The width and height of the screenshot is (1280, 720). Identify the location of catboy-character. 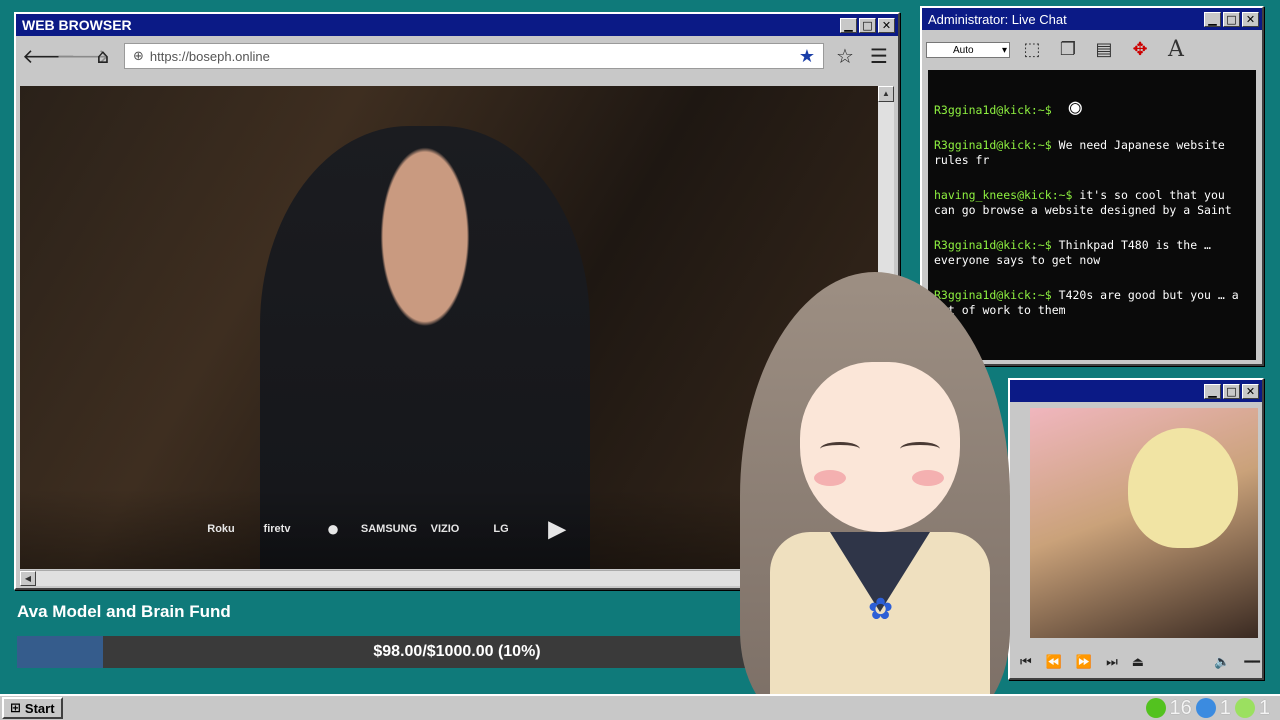
(1183, 488).